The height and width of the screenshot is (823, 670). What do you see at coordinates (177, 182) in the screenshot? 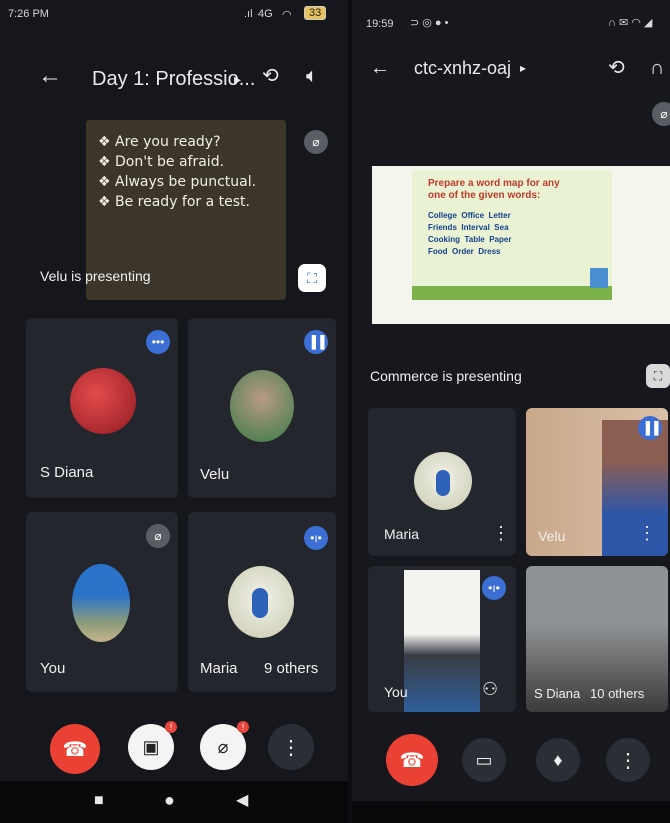
I see `slide-line: ❖ Always be punctual.` at bounding box center [177, 182].